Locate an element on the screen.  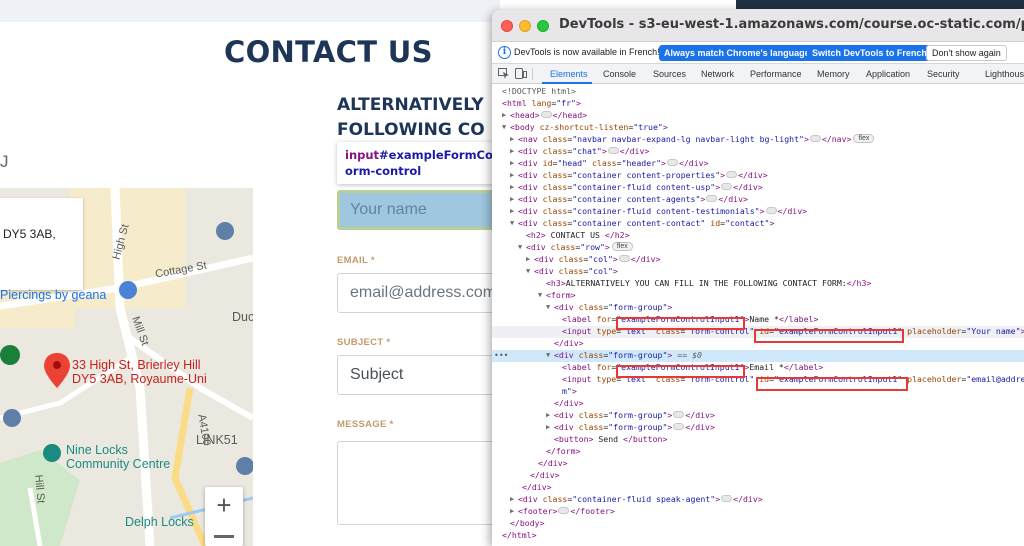
map-poi-label: Duc is located at coordinates (242, 317).